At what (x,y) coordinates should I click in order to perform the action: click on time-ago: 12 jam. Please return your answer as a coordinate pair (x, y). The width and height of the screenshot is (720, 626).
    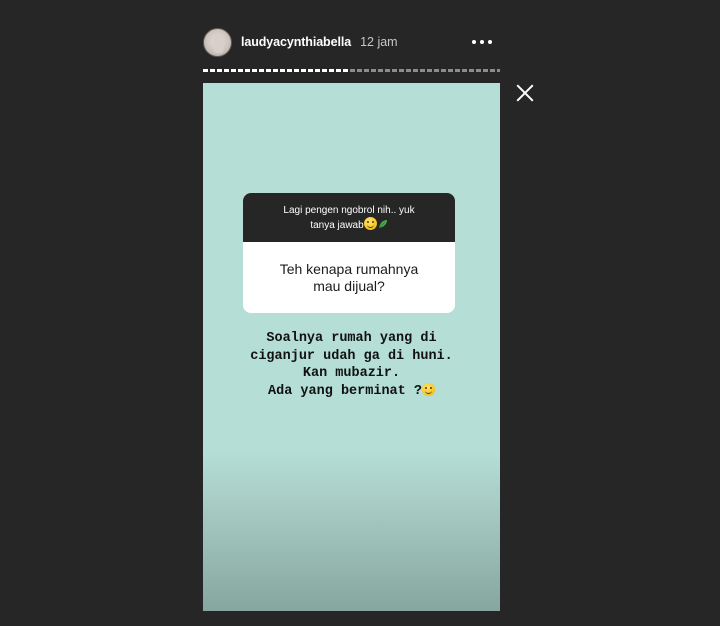
    Looking at the image, I should click on (379, 42).